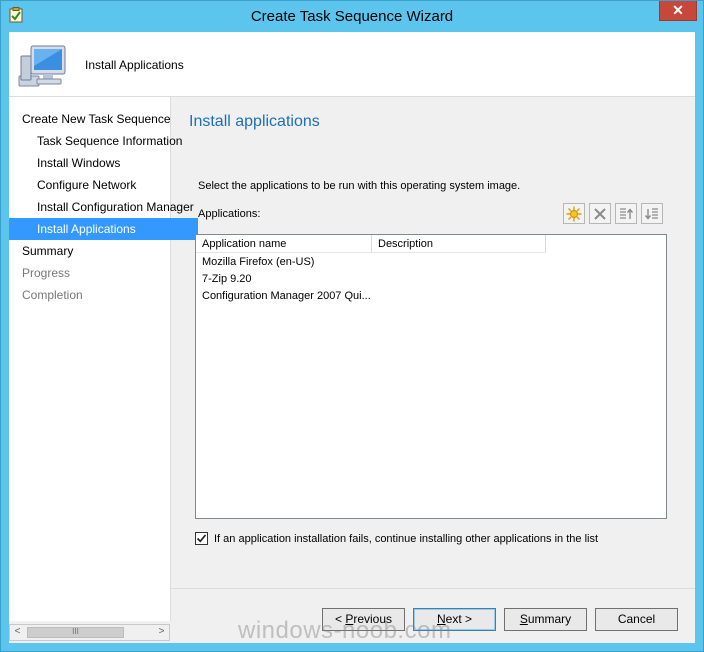 Image resolution: width=704 pixels, height=652 pixels. I want to click on header-title: Install Applications, so click(134, 65).